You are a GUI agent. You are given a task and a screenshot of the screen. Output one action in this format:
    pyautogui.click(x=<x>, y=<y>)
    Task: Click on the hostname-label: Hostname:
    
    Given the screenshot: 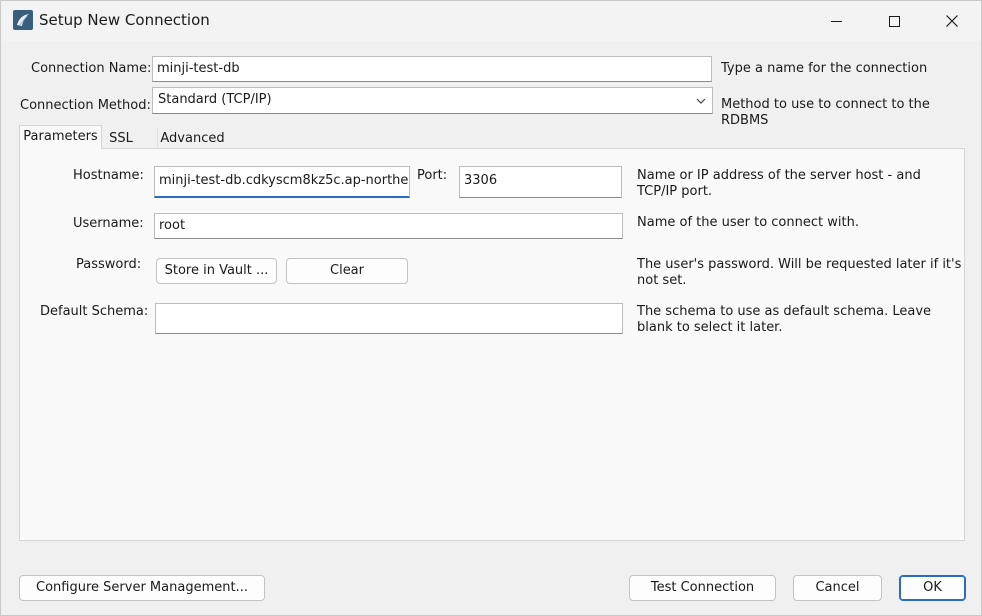 What is the action you would take?
    pyautogui.click(x=108, y=175)
    